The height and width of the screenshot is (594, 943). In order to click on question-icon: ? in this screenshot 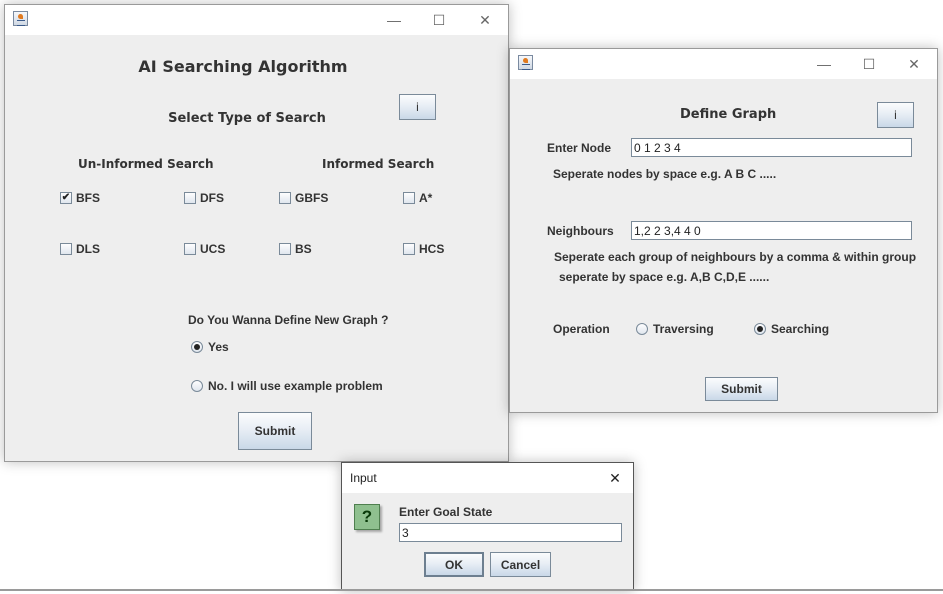, I will do `click(367, 517)`.